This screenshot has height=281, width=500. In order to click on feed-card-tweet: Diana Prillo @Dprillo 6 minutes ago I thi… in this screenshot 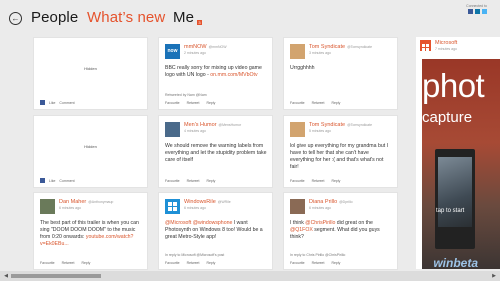, I will do `click(340, 231)`.